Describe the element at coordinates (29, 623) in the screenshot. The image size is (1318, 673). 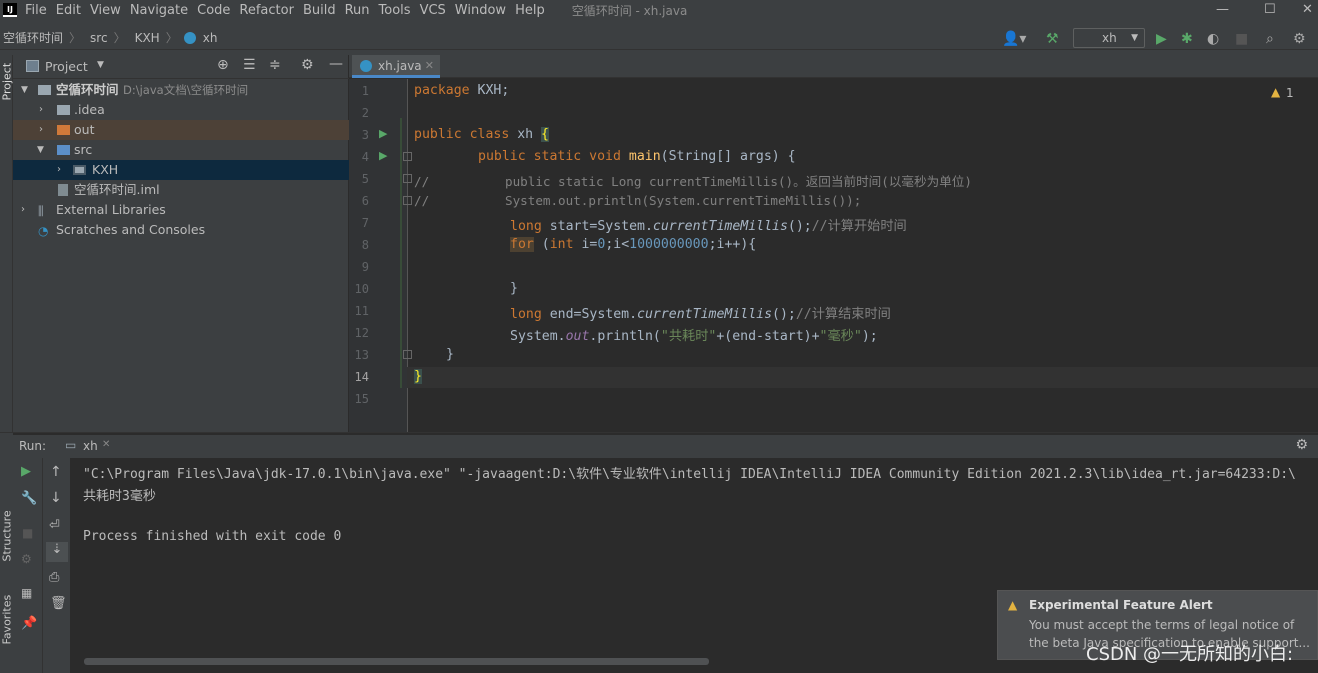
I see `pin-icon: 📌` at that location.